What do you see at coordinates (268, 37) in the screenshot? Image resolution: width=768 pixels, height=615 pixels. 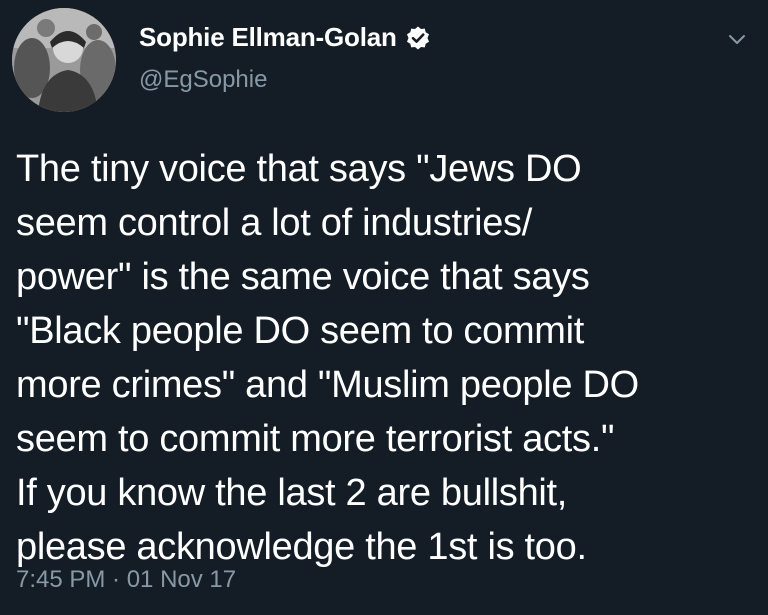 I see `author-display-name: Sophie Ellman-Golan` at bounding box center [268, 37].